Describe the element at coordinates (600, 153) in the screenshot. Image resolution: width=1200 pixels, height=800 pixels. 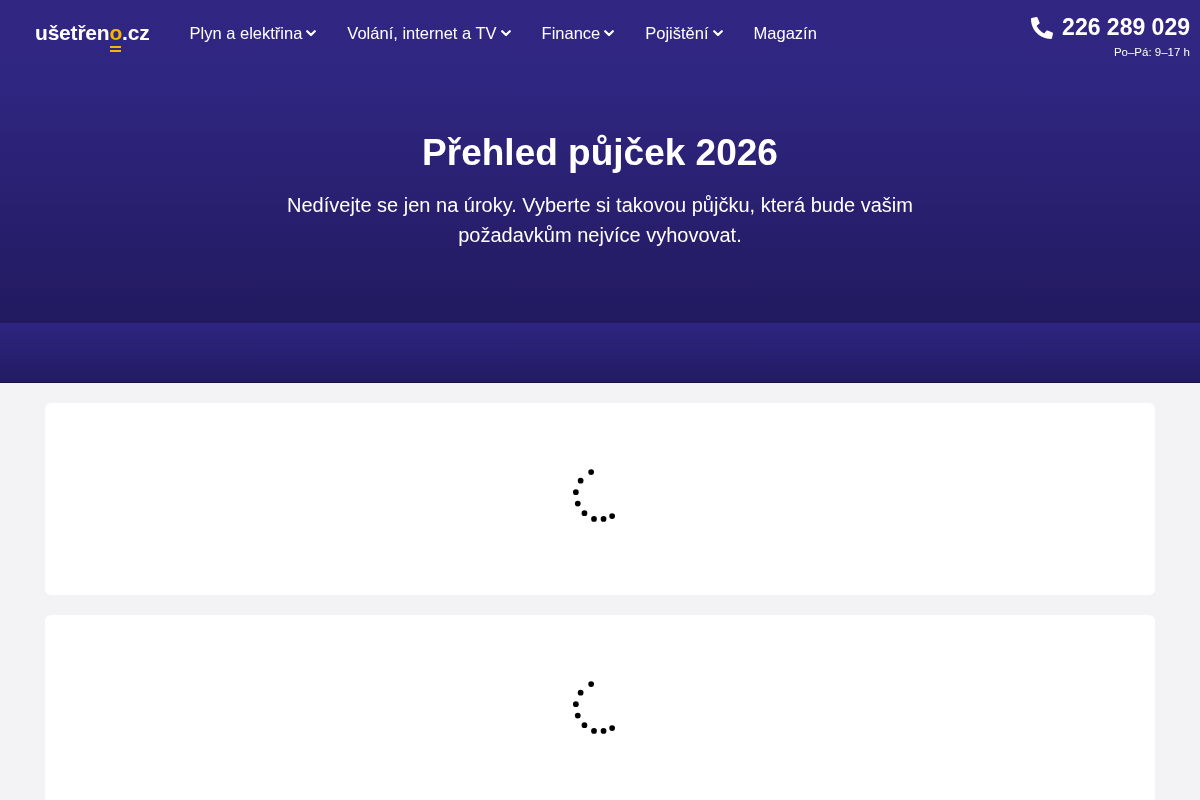
I see `page-title: Přehled půjček 2026` at that location.